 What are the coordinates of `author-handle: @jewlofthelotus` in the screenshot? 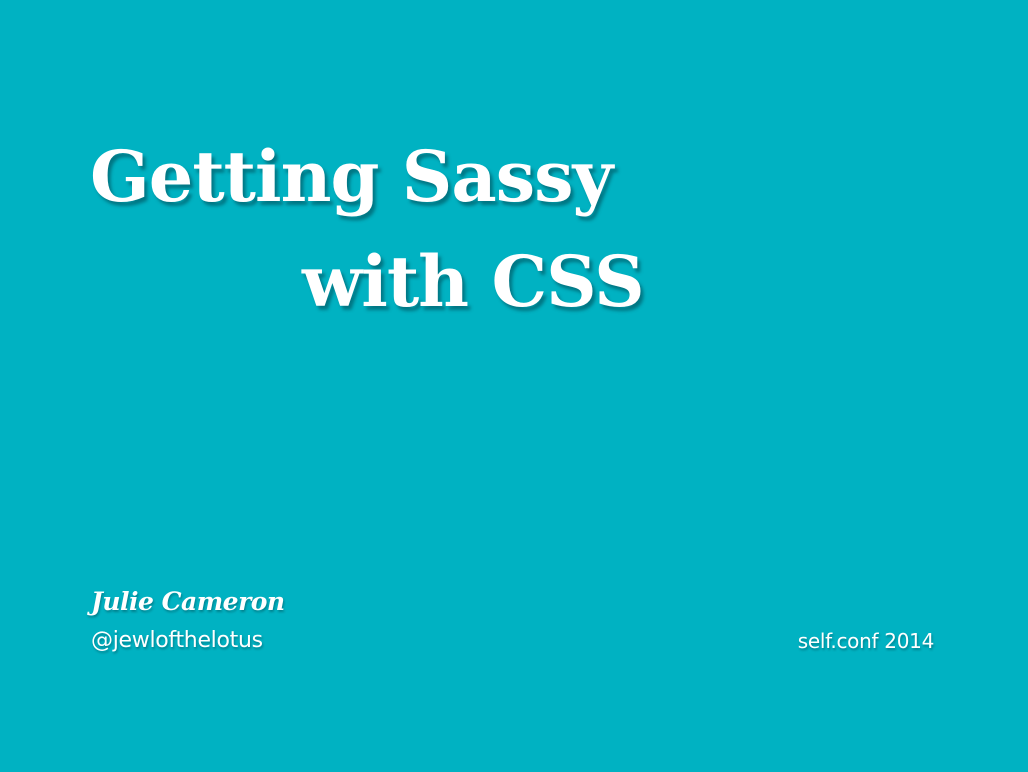 It's located at (177, 640).